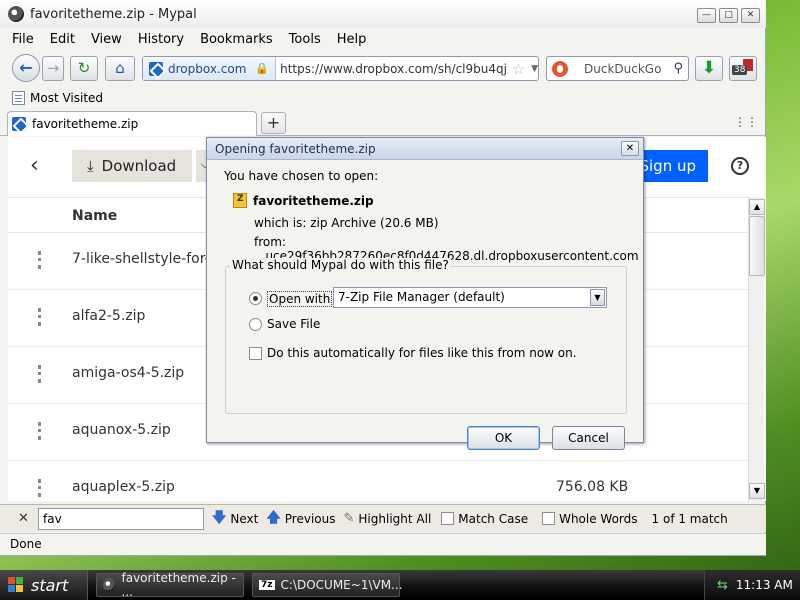  Describe the element at coordinates (300, 519) in the screenshot. I see `find-previous-button: 🡅 Previous` at that location.